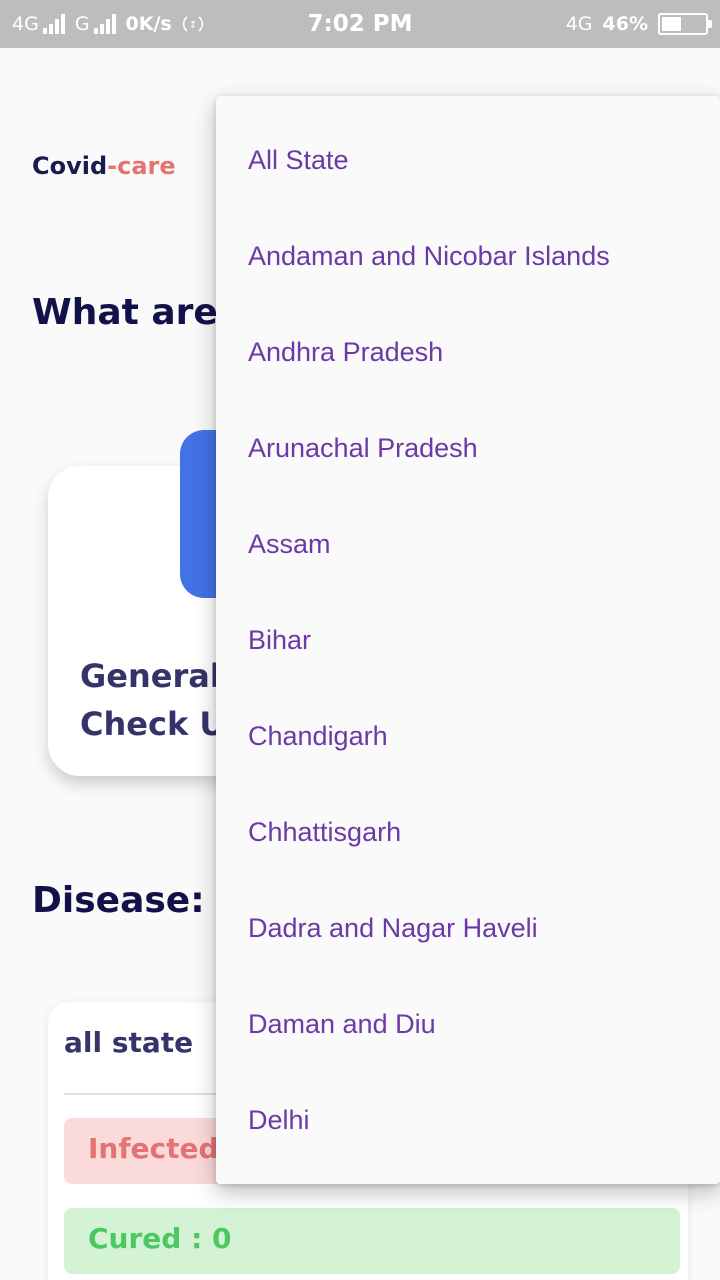 The image size is (720, 1280). What do you see at coordinates (579, 24) in the screenshot?
I see `network-right-label: 4G` at bounding box center [579, 24].